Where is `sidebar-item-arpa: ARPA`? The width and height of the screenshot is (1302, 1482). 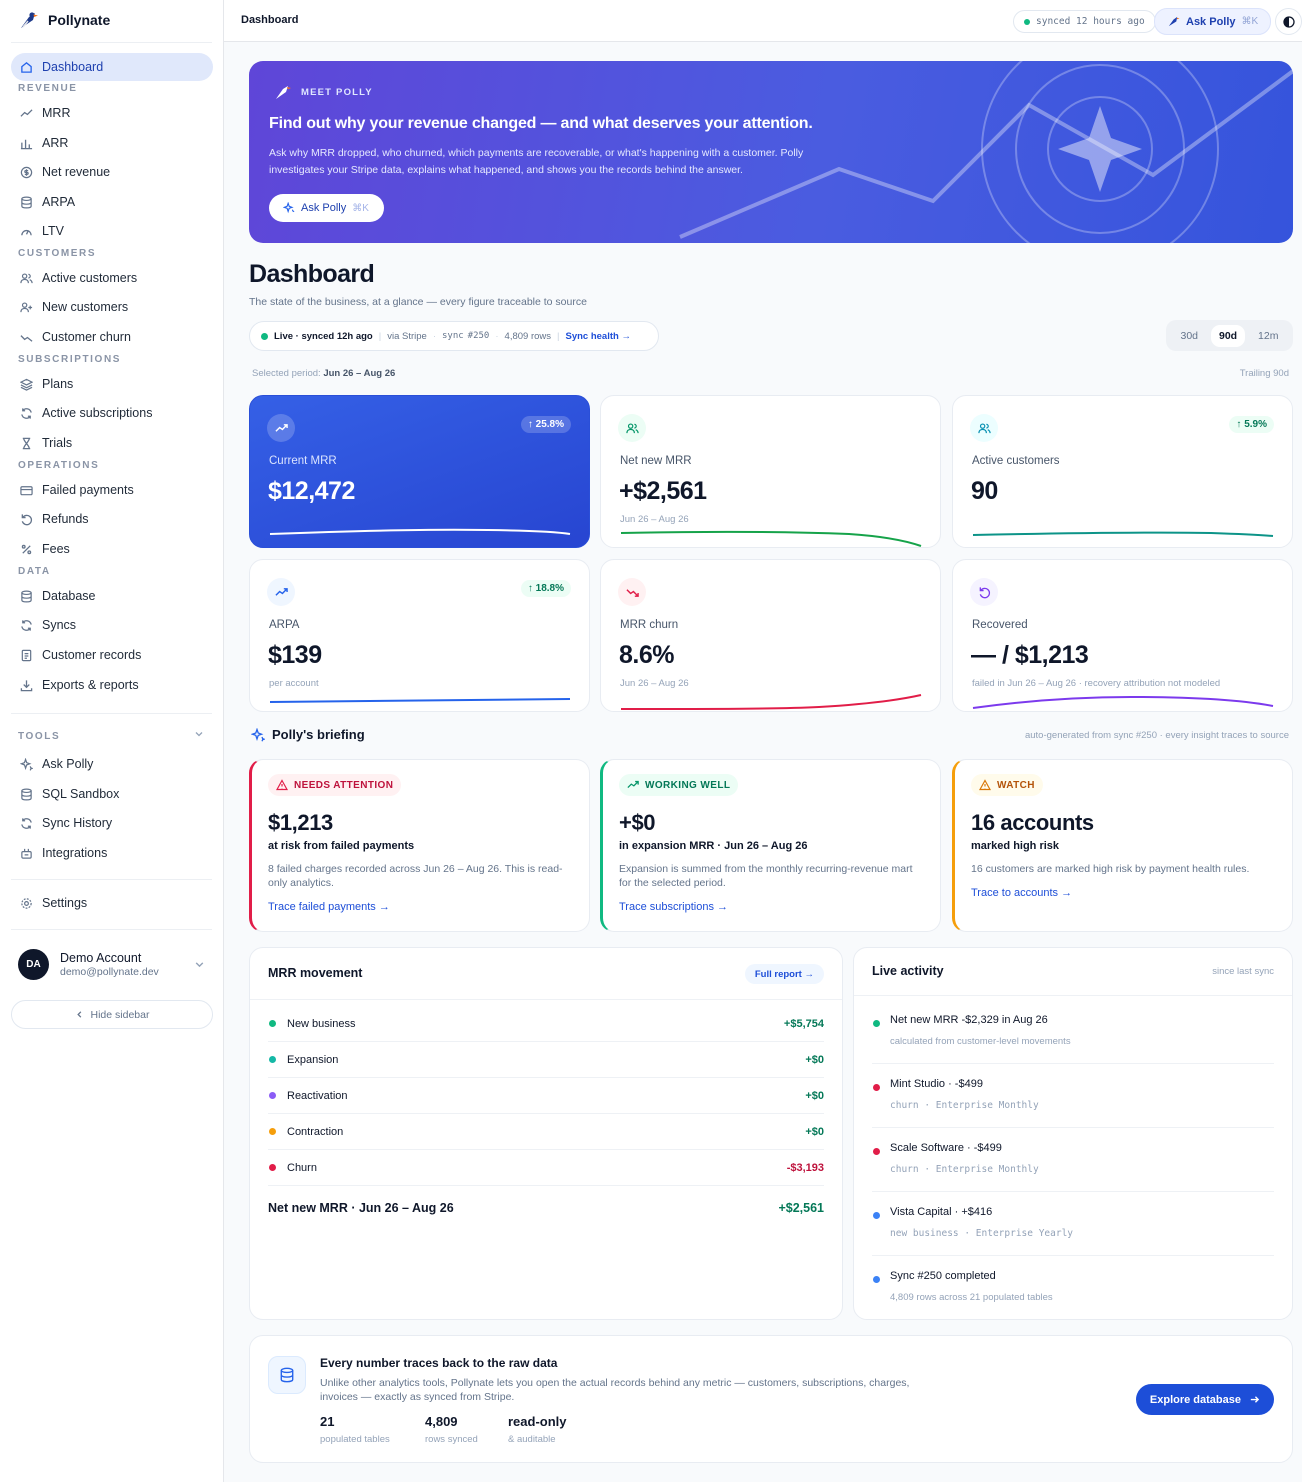 sidebar-item-arpa: ARPA is located at coordinates (112, 202).